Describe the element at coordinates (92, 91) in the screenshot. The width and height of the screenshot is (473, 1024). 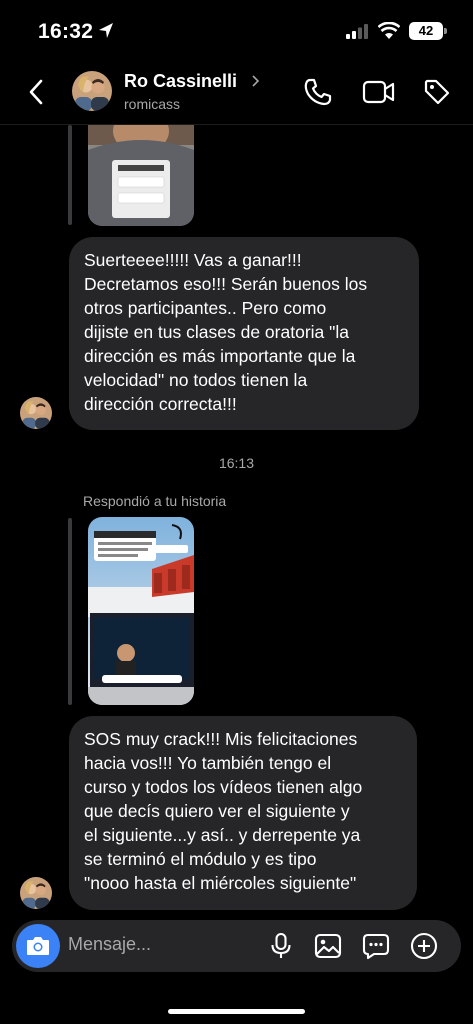
I see `contact-avatar` at that location.